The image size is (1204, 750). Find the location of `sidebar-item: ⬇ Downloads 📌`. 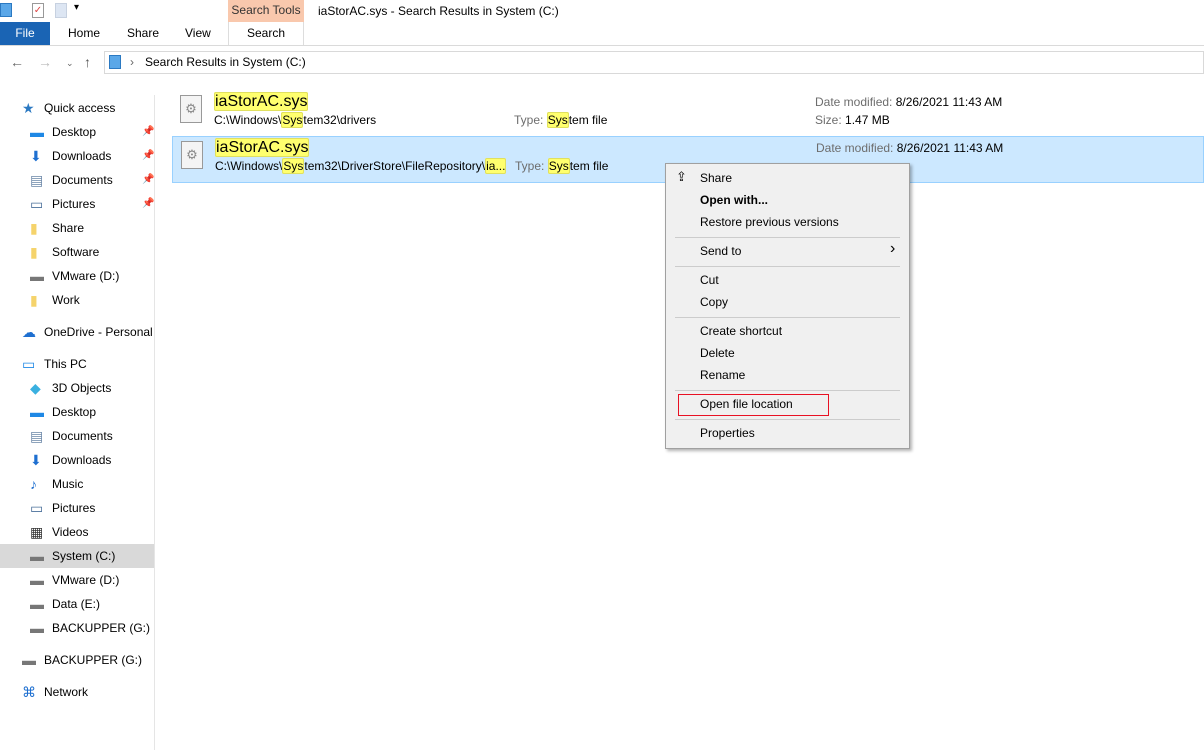

sidebar-item: ⬇ Downloads 📌 is located at coordinates (77, 156).